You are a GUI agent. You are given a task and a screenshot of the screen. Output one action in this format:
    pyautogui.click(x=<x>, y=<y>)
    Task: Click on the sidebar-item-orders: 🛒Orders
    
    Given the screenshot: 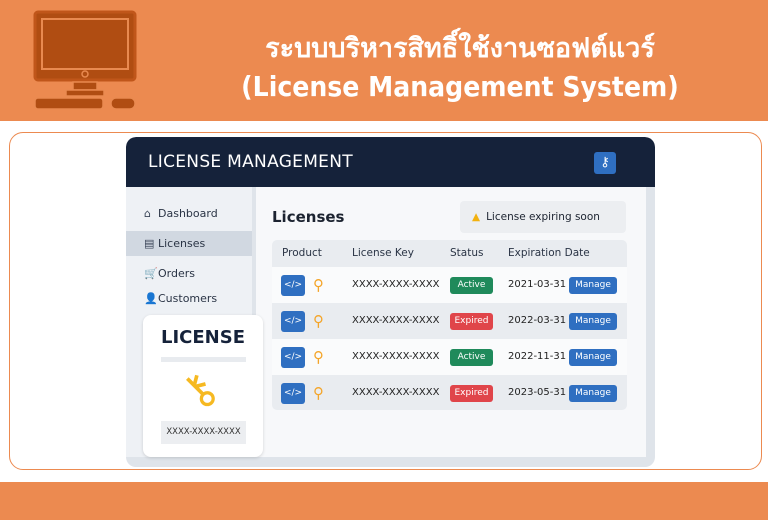 What is the action you would take?
    pyautogui.click(x=189, y=273)
    